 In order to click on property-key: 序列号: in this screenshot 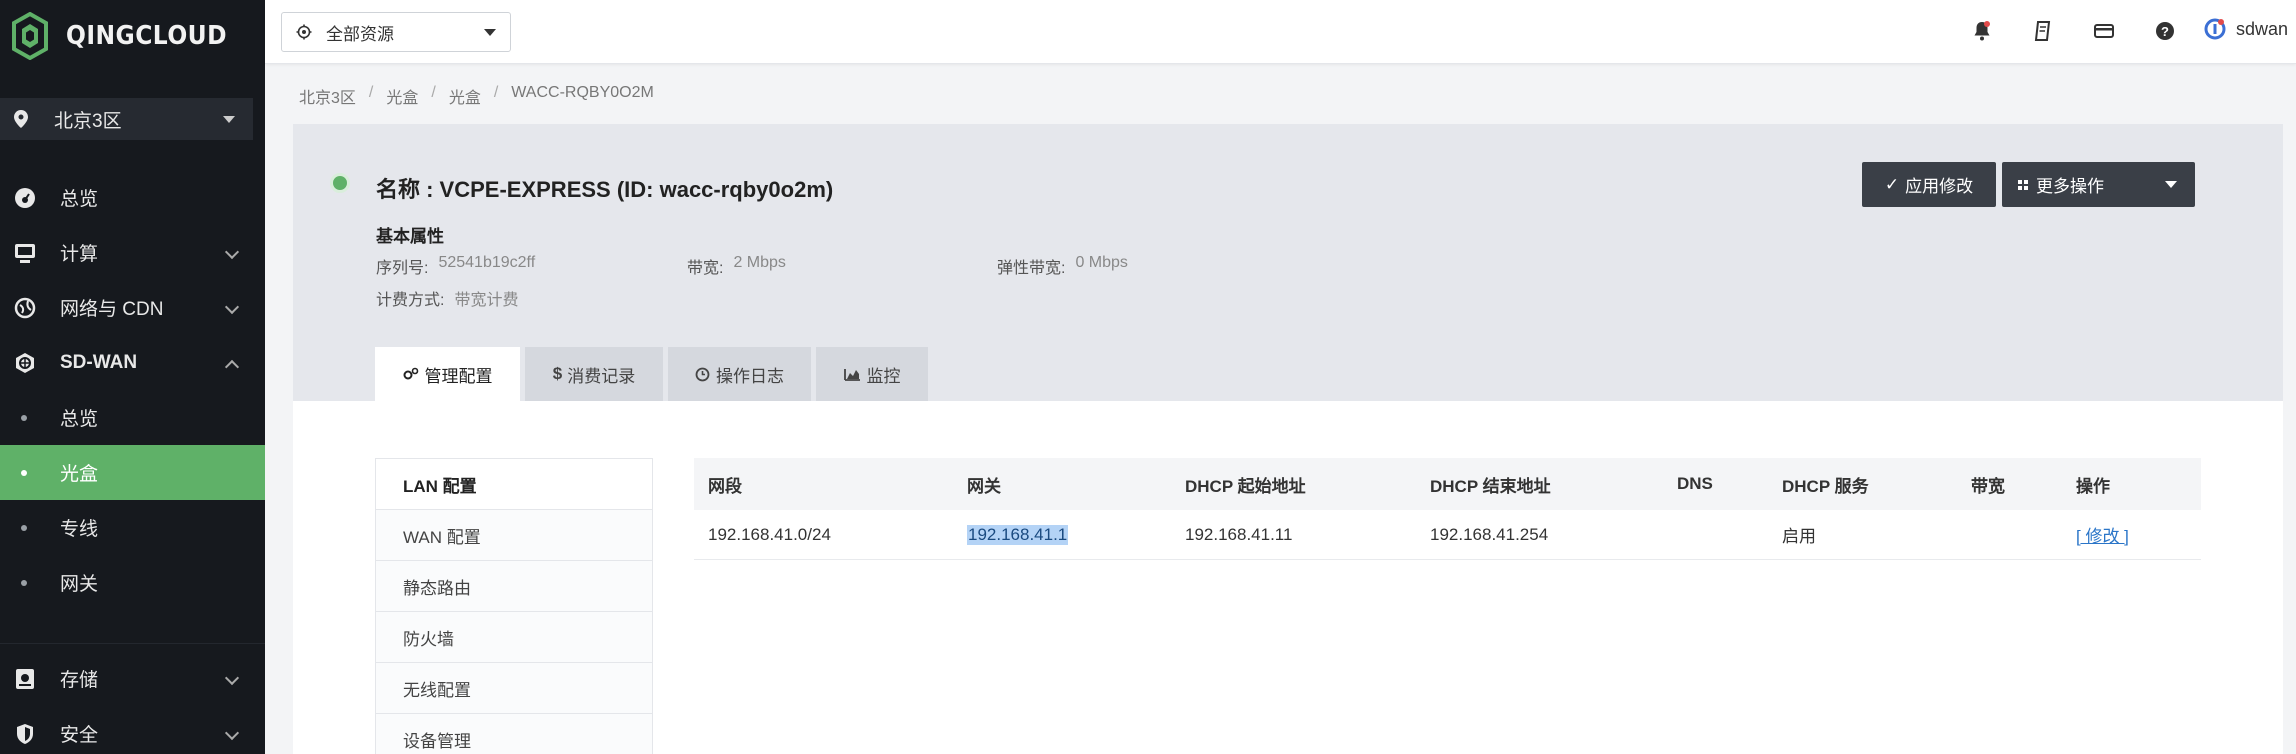, I will do `click(402, 268)`.